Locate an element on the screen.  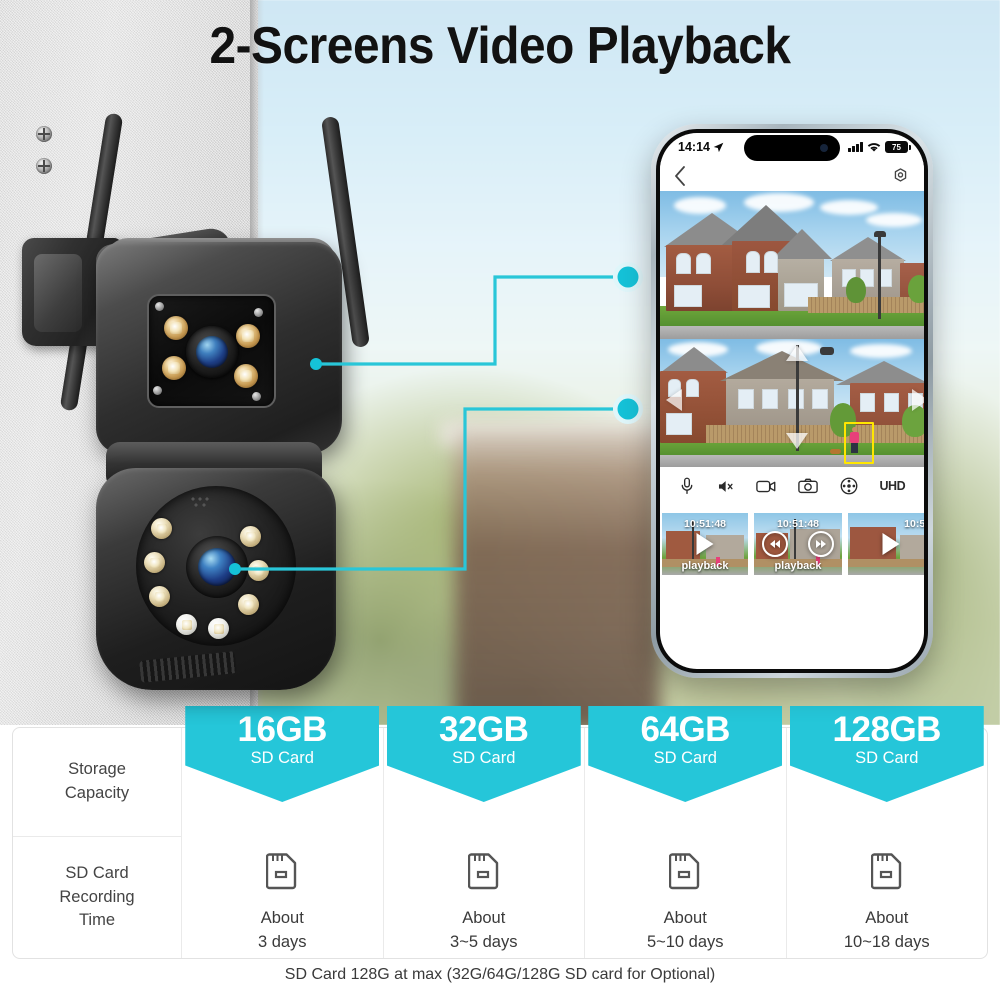
row-label-recording-time-text: SD Card Recording Time is located at coordinates (97, 896).